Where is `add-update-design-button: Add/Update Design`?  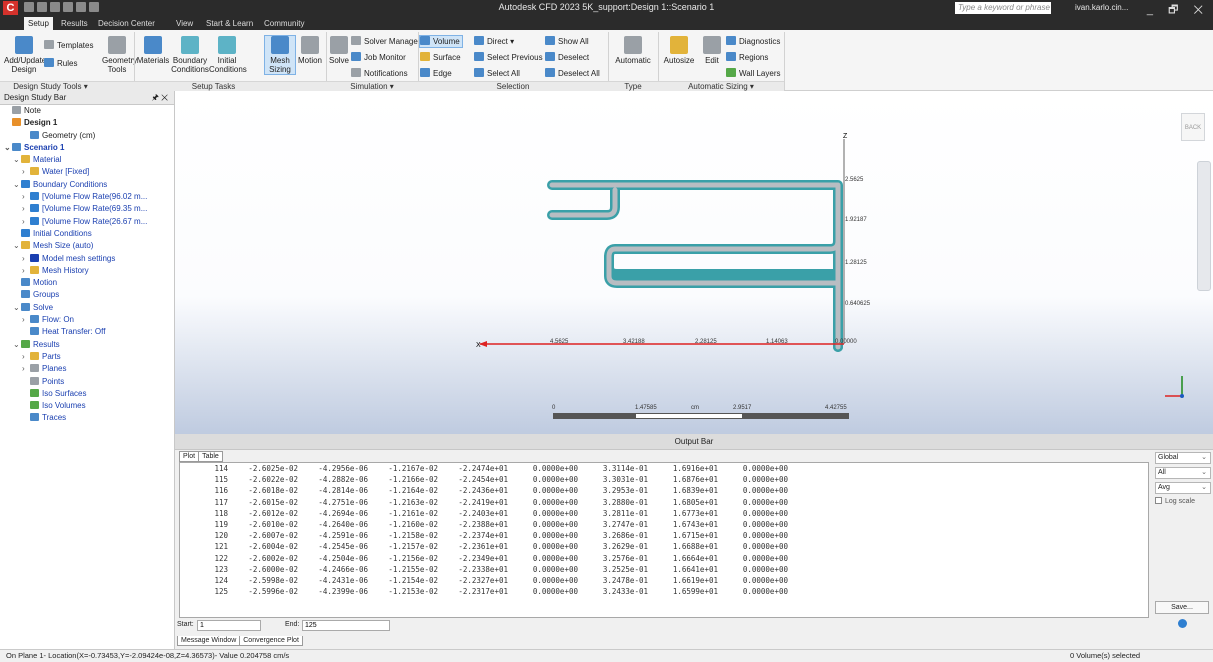
add-update-design-button: Add/Update Design is located at coordinates (25, 55).